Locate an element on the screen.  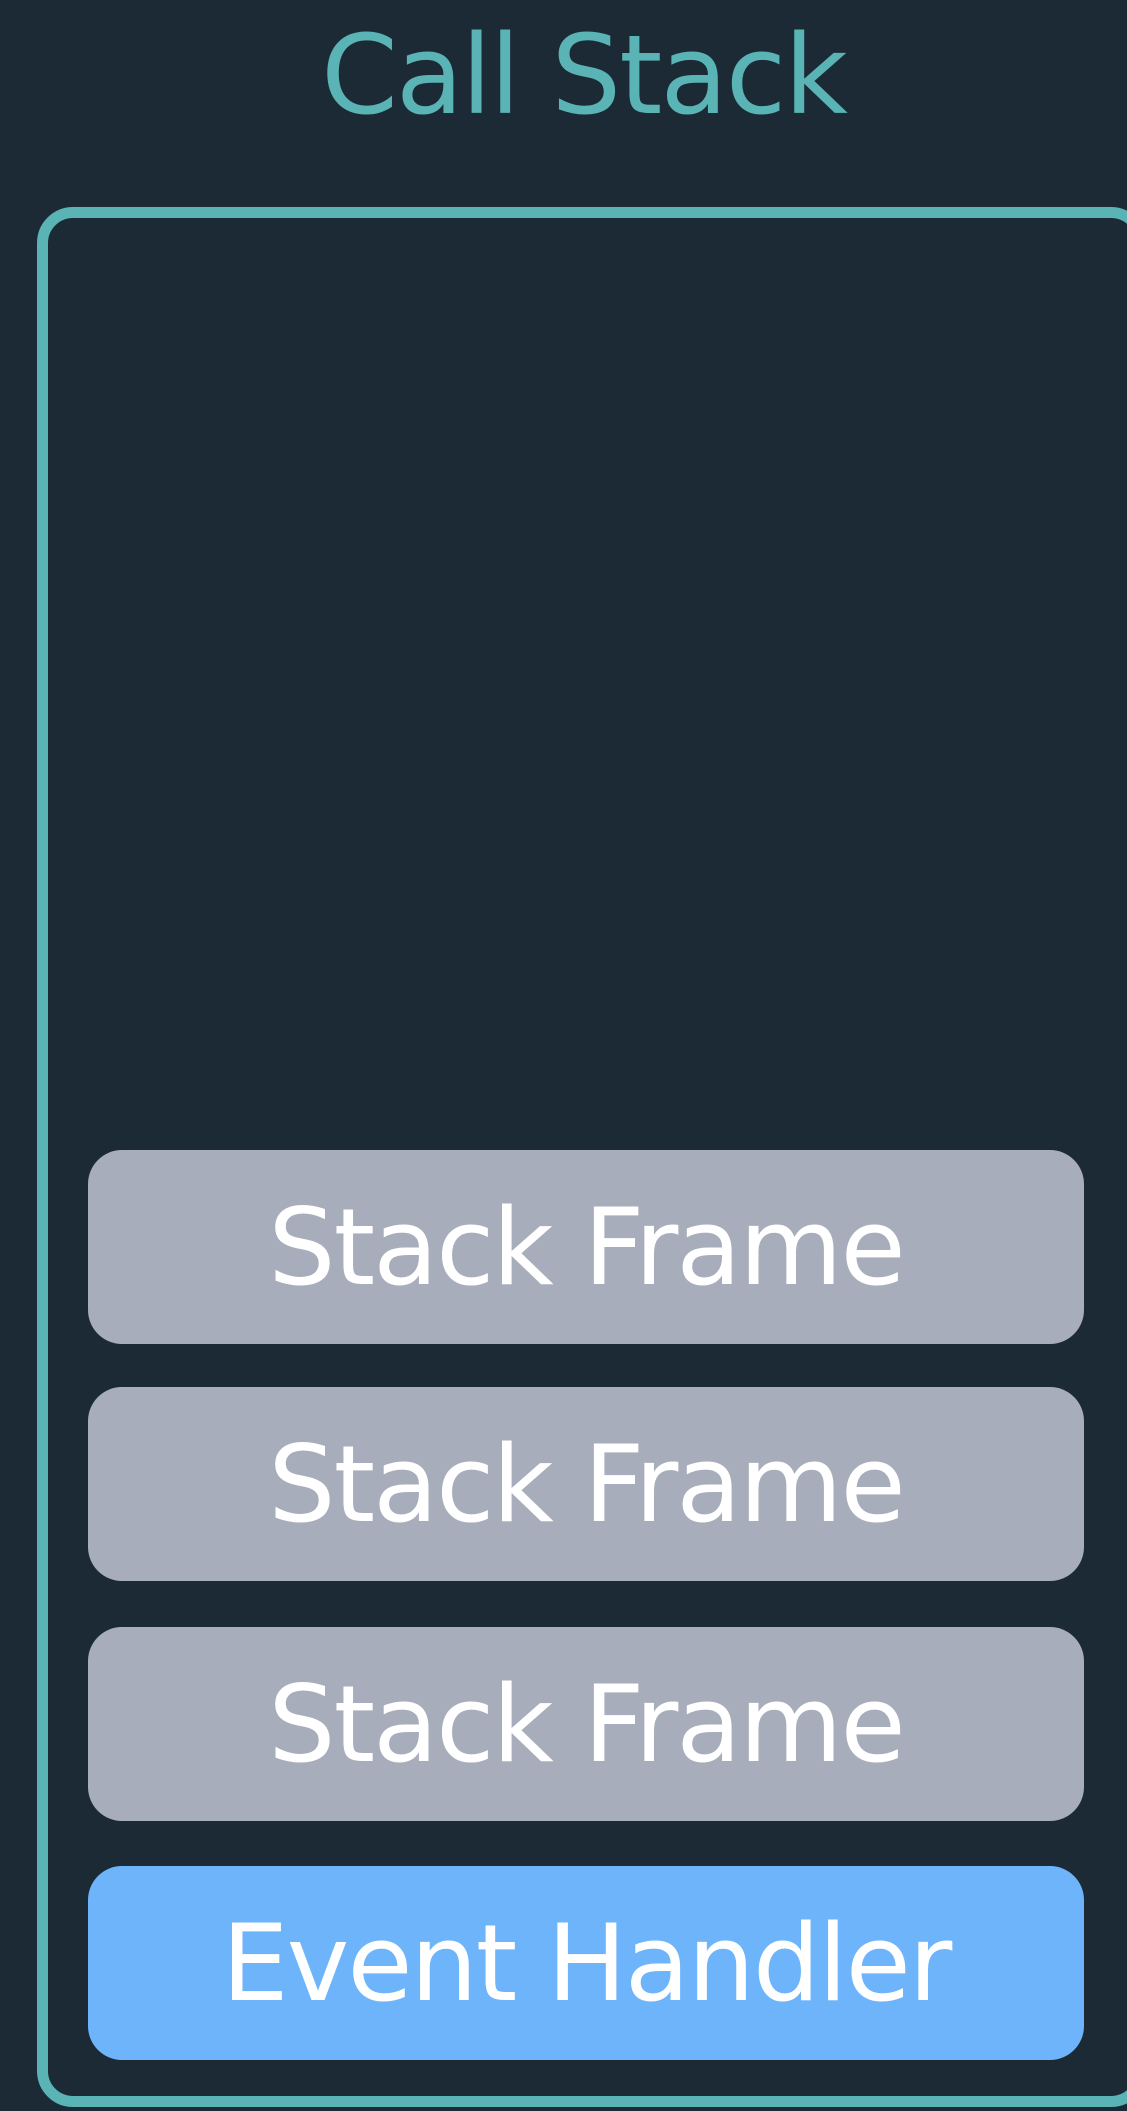
call-stack-title: Call Stack is located at coordinates (584, 75).